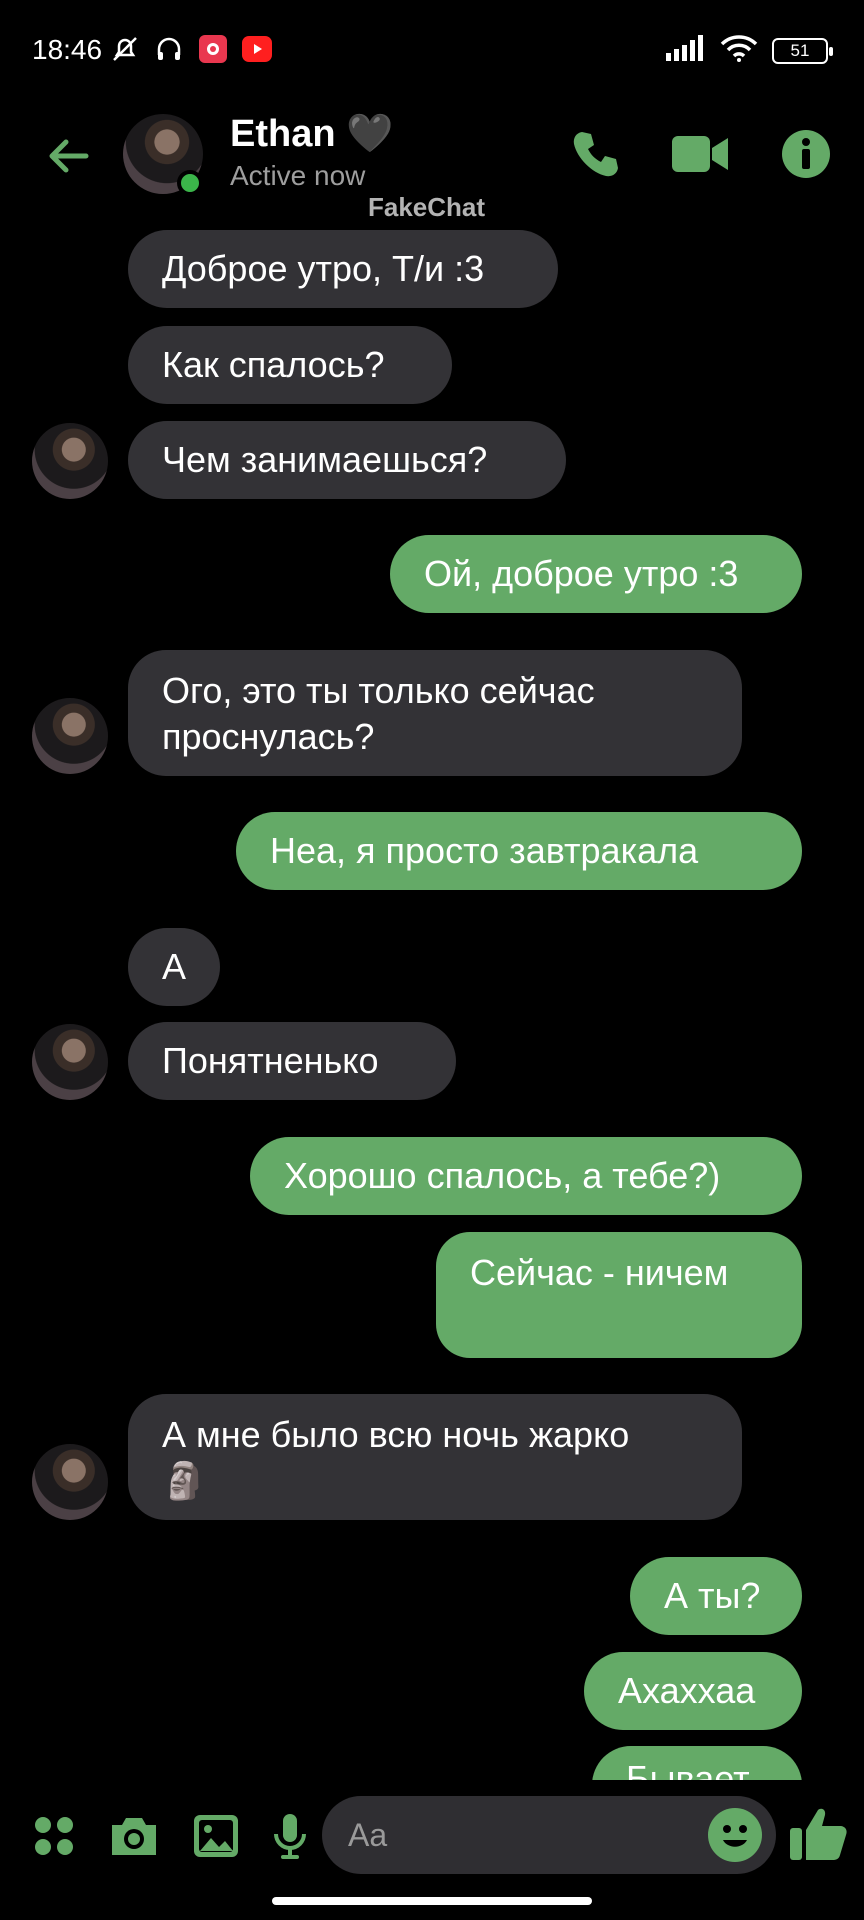 This screenshot has height=1920, width=864. I want to click on apps-button, so click(54, 1836).